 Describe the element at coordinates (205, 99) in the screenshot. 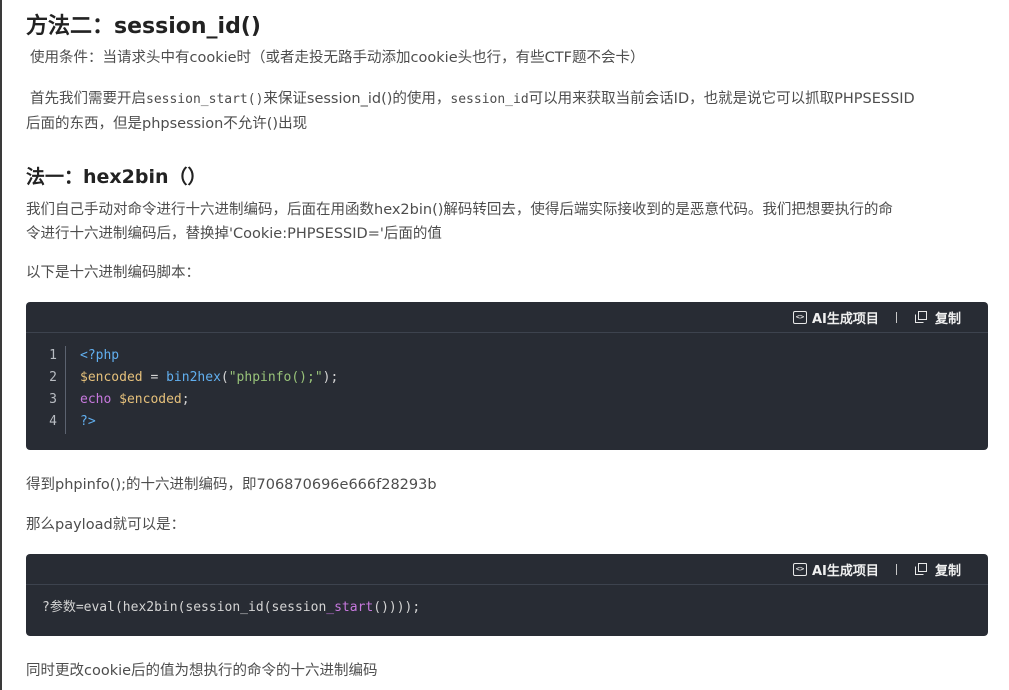

I see `inline-code-session-start: session_start()` at that location.